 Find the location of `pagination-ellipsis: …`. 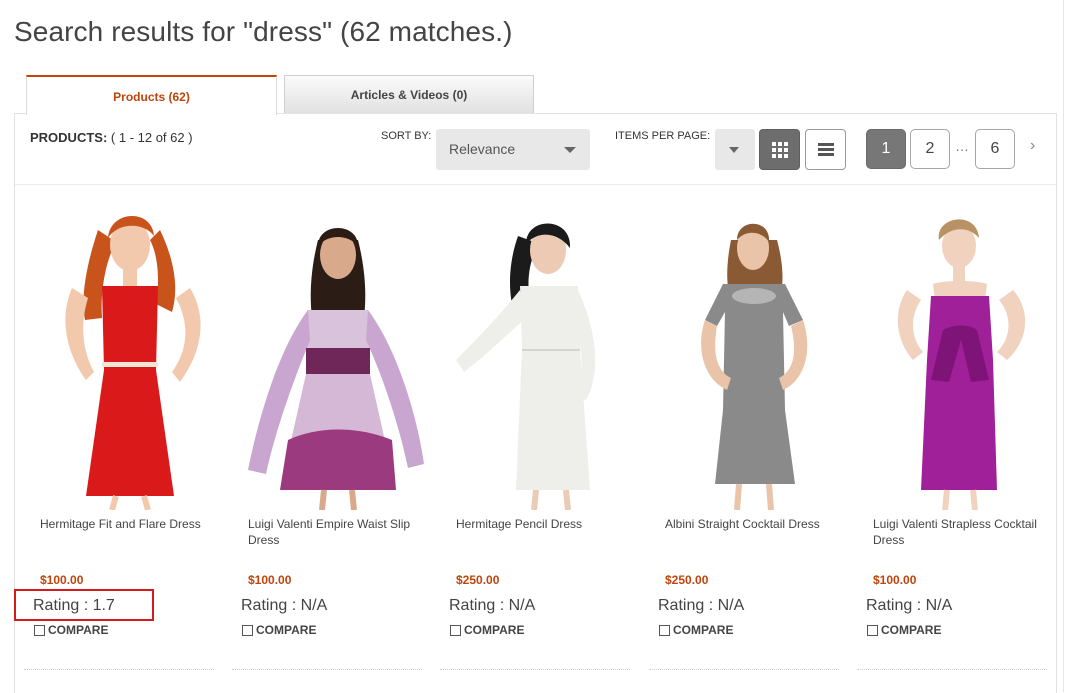

pagination-ellipsis: … is located at coordinates (962, 146).